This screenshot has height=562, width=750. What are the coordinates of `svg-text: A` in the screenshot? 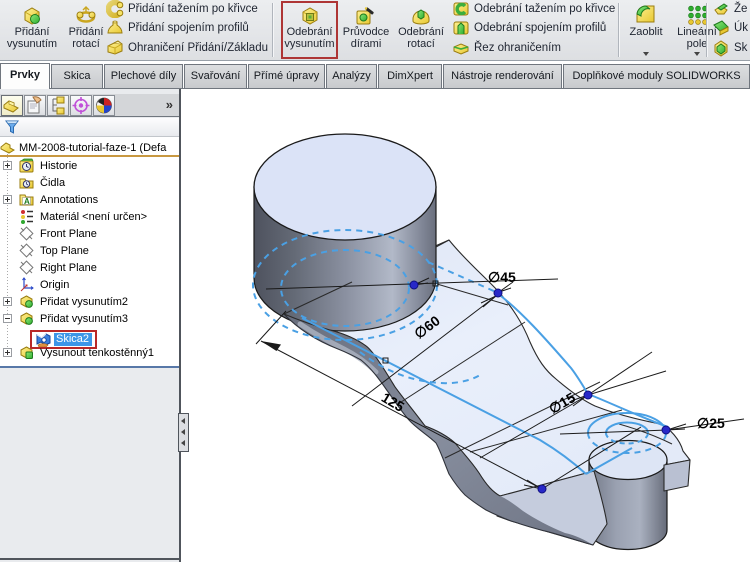 It's located at (27, 201).